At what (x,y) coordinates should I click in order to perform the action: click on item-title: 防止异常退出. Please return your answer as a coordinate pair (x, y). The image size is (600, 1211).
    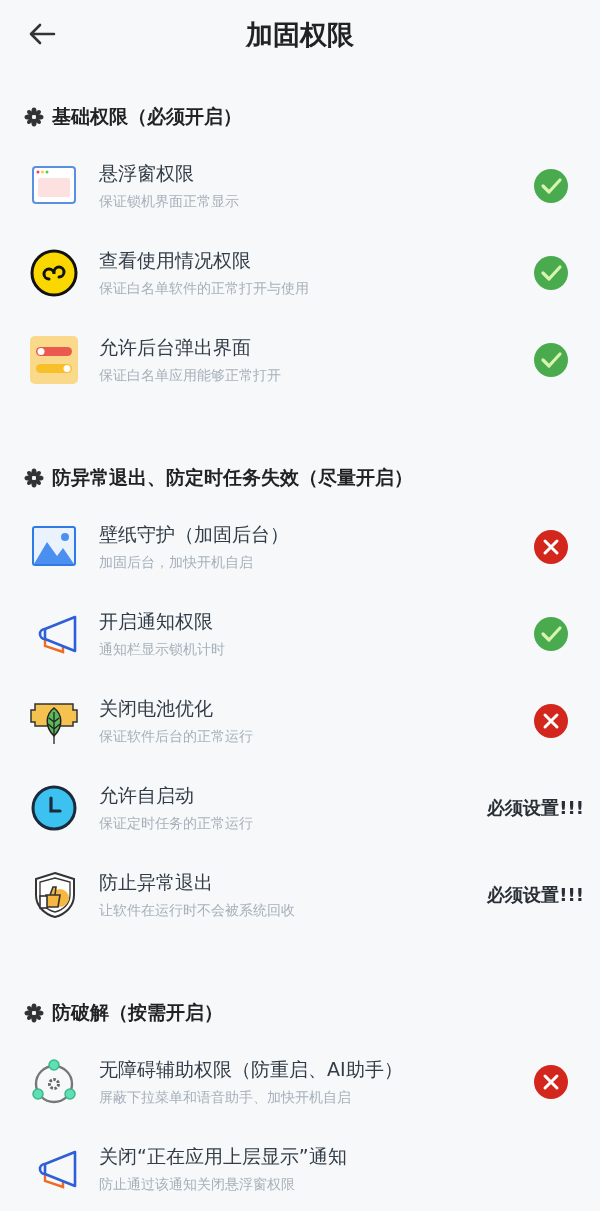
    Looking at the image, I should click on (156, 882).